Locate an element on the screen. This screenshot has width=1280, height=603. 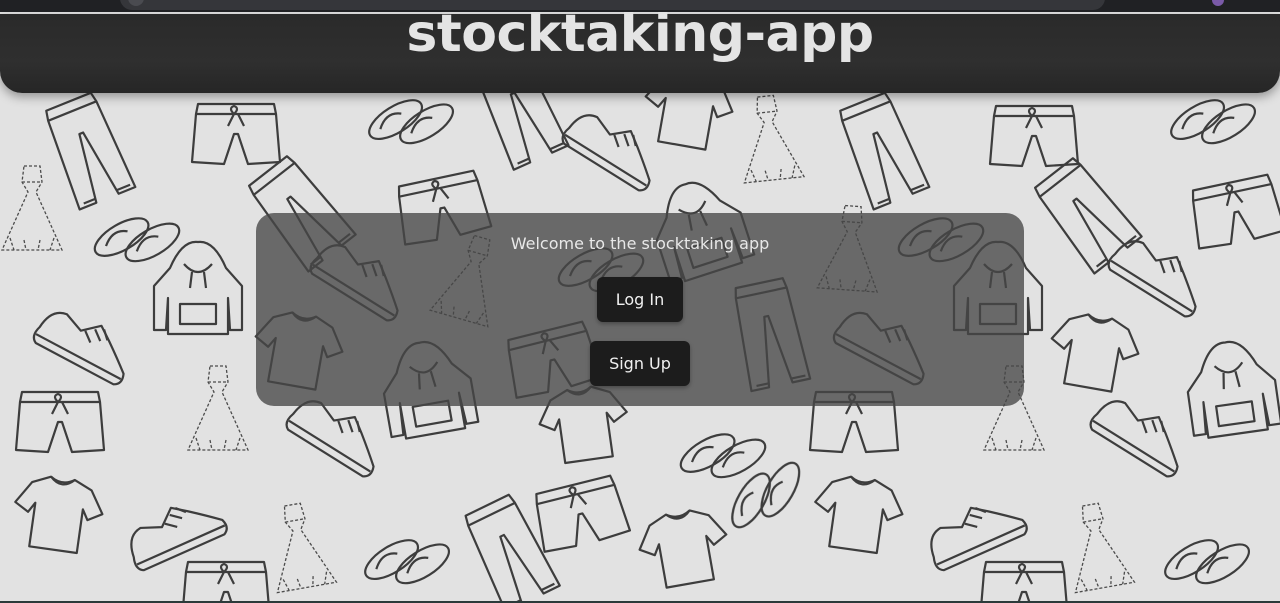
app-header: stocktaking-app is located at coordinates (640, 48).